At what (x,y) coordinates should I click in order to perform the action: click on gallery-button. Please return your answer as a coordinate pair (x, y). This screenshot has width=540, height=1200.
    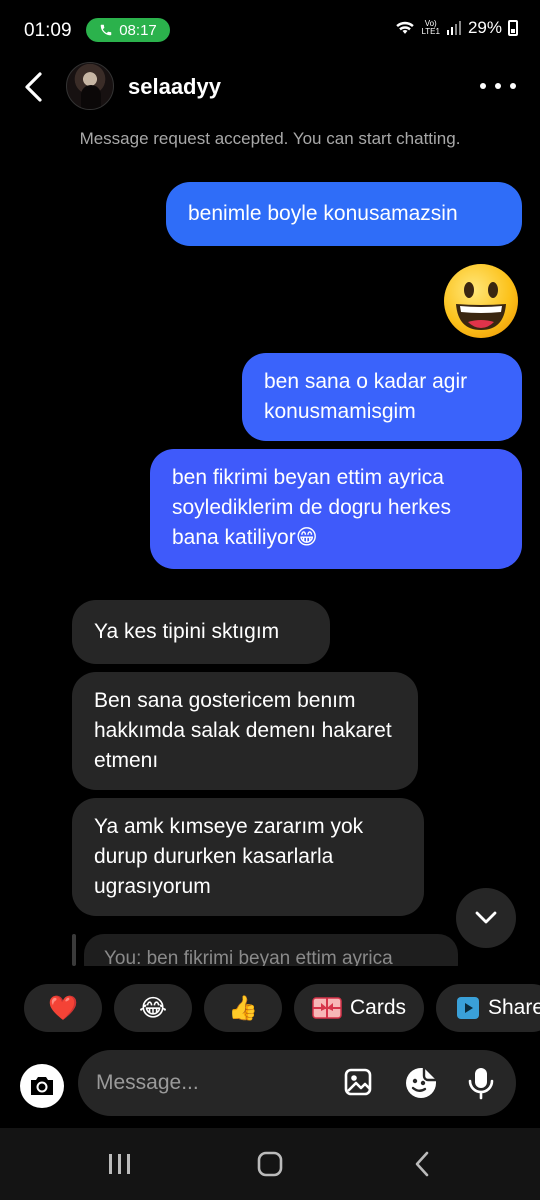
    Looking at the image, I should click on (359, 1083).